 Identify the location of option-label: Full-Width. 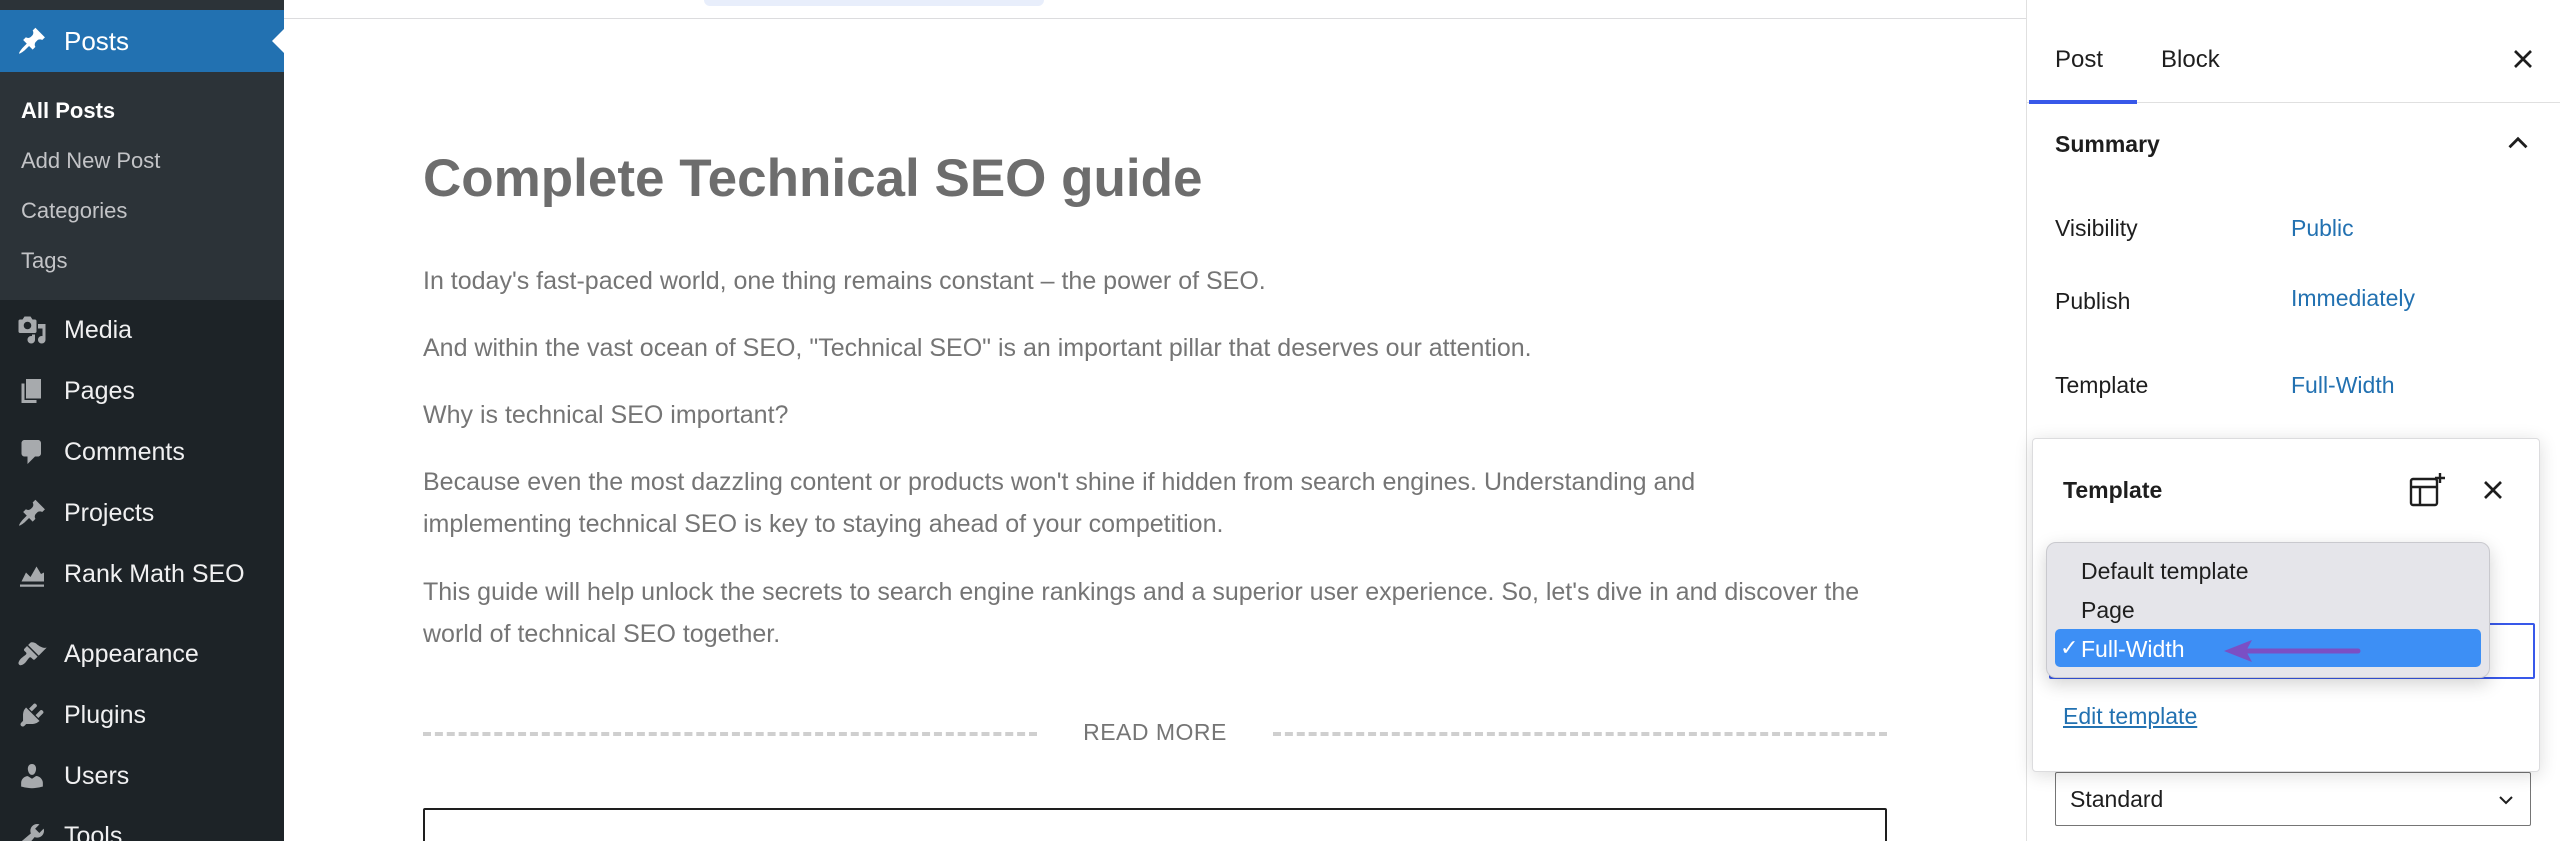
(2133, 649).